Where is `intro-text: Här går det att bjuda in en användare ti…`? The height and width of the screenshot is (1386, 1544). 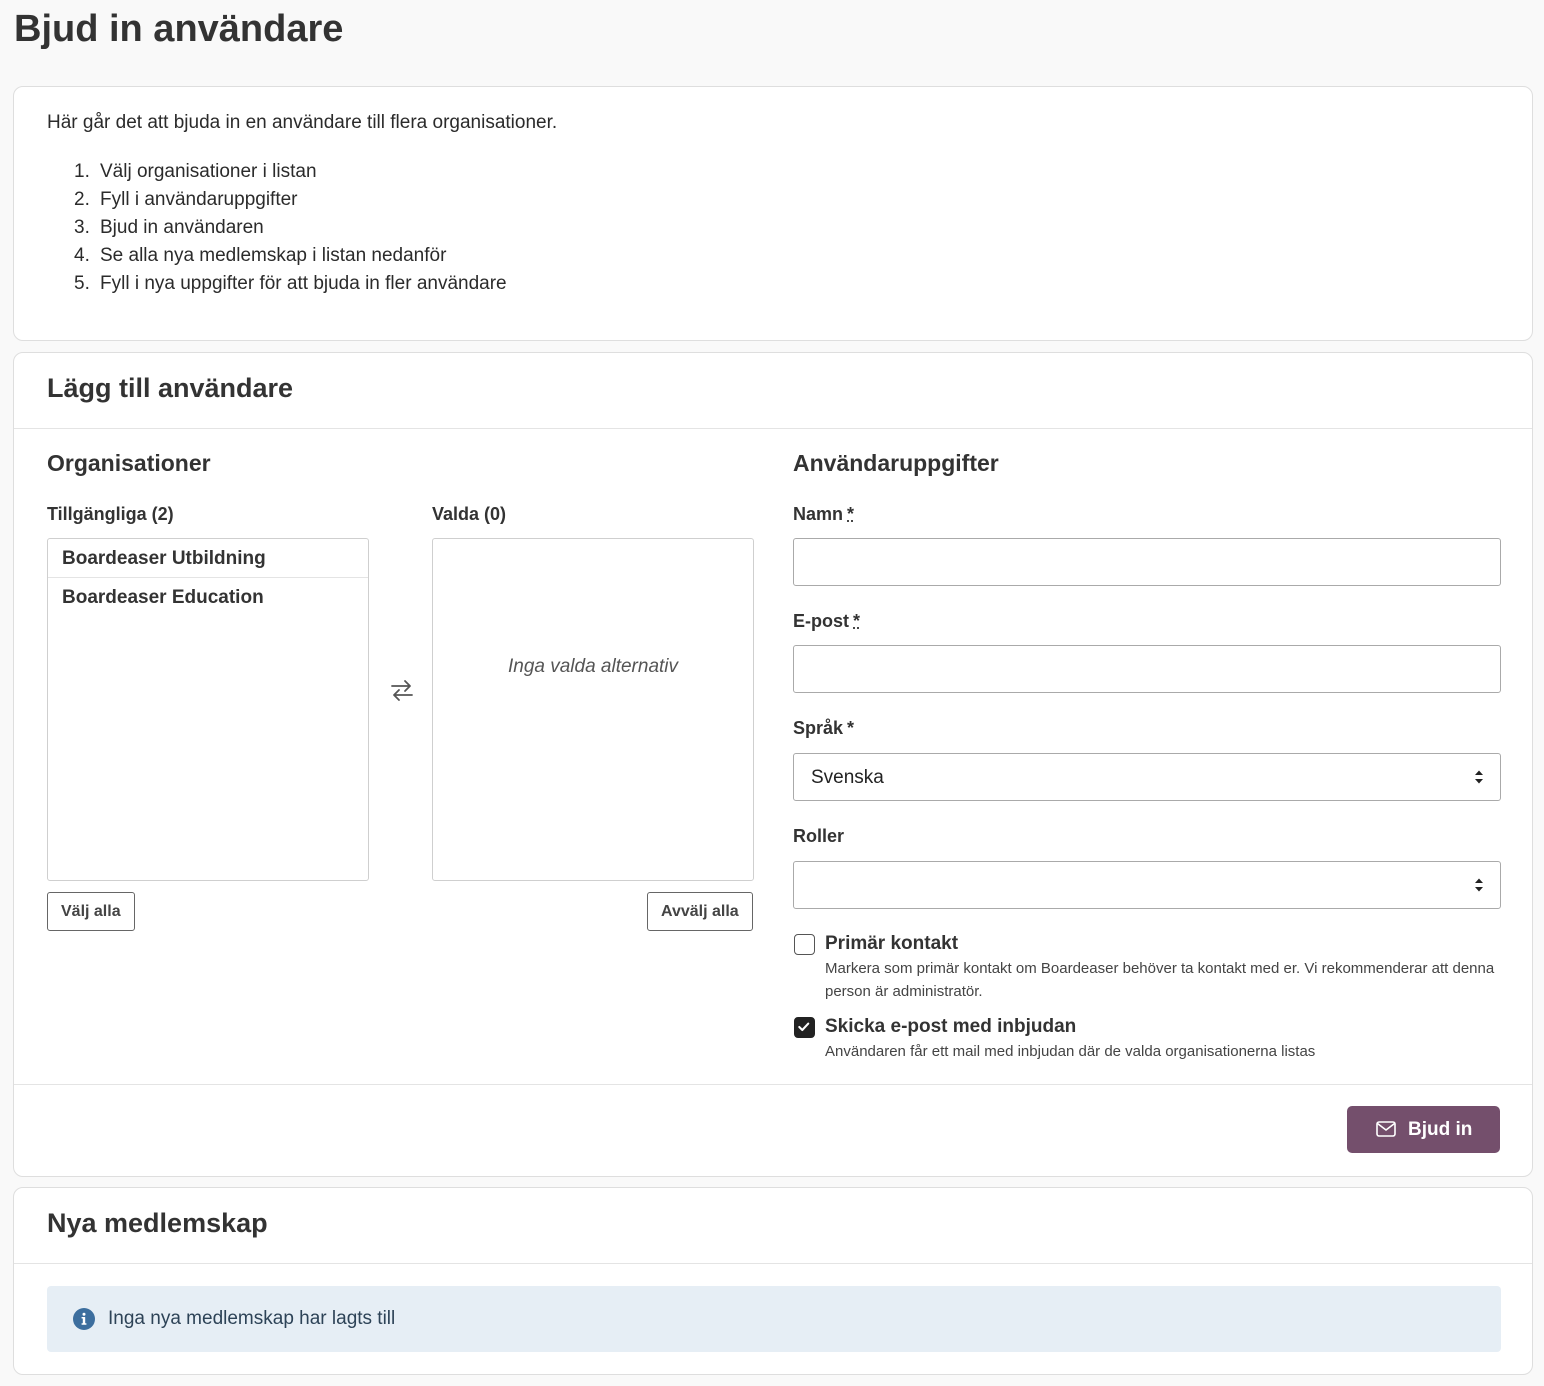
intro-text: Här går det att bjuda in en användare ti… is located at coordinates (302, 122).